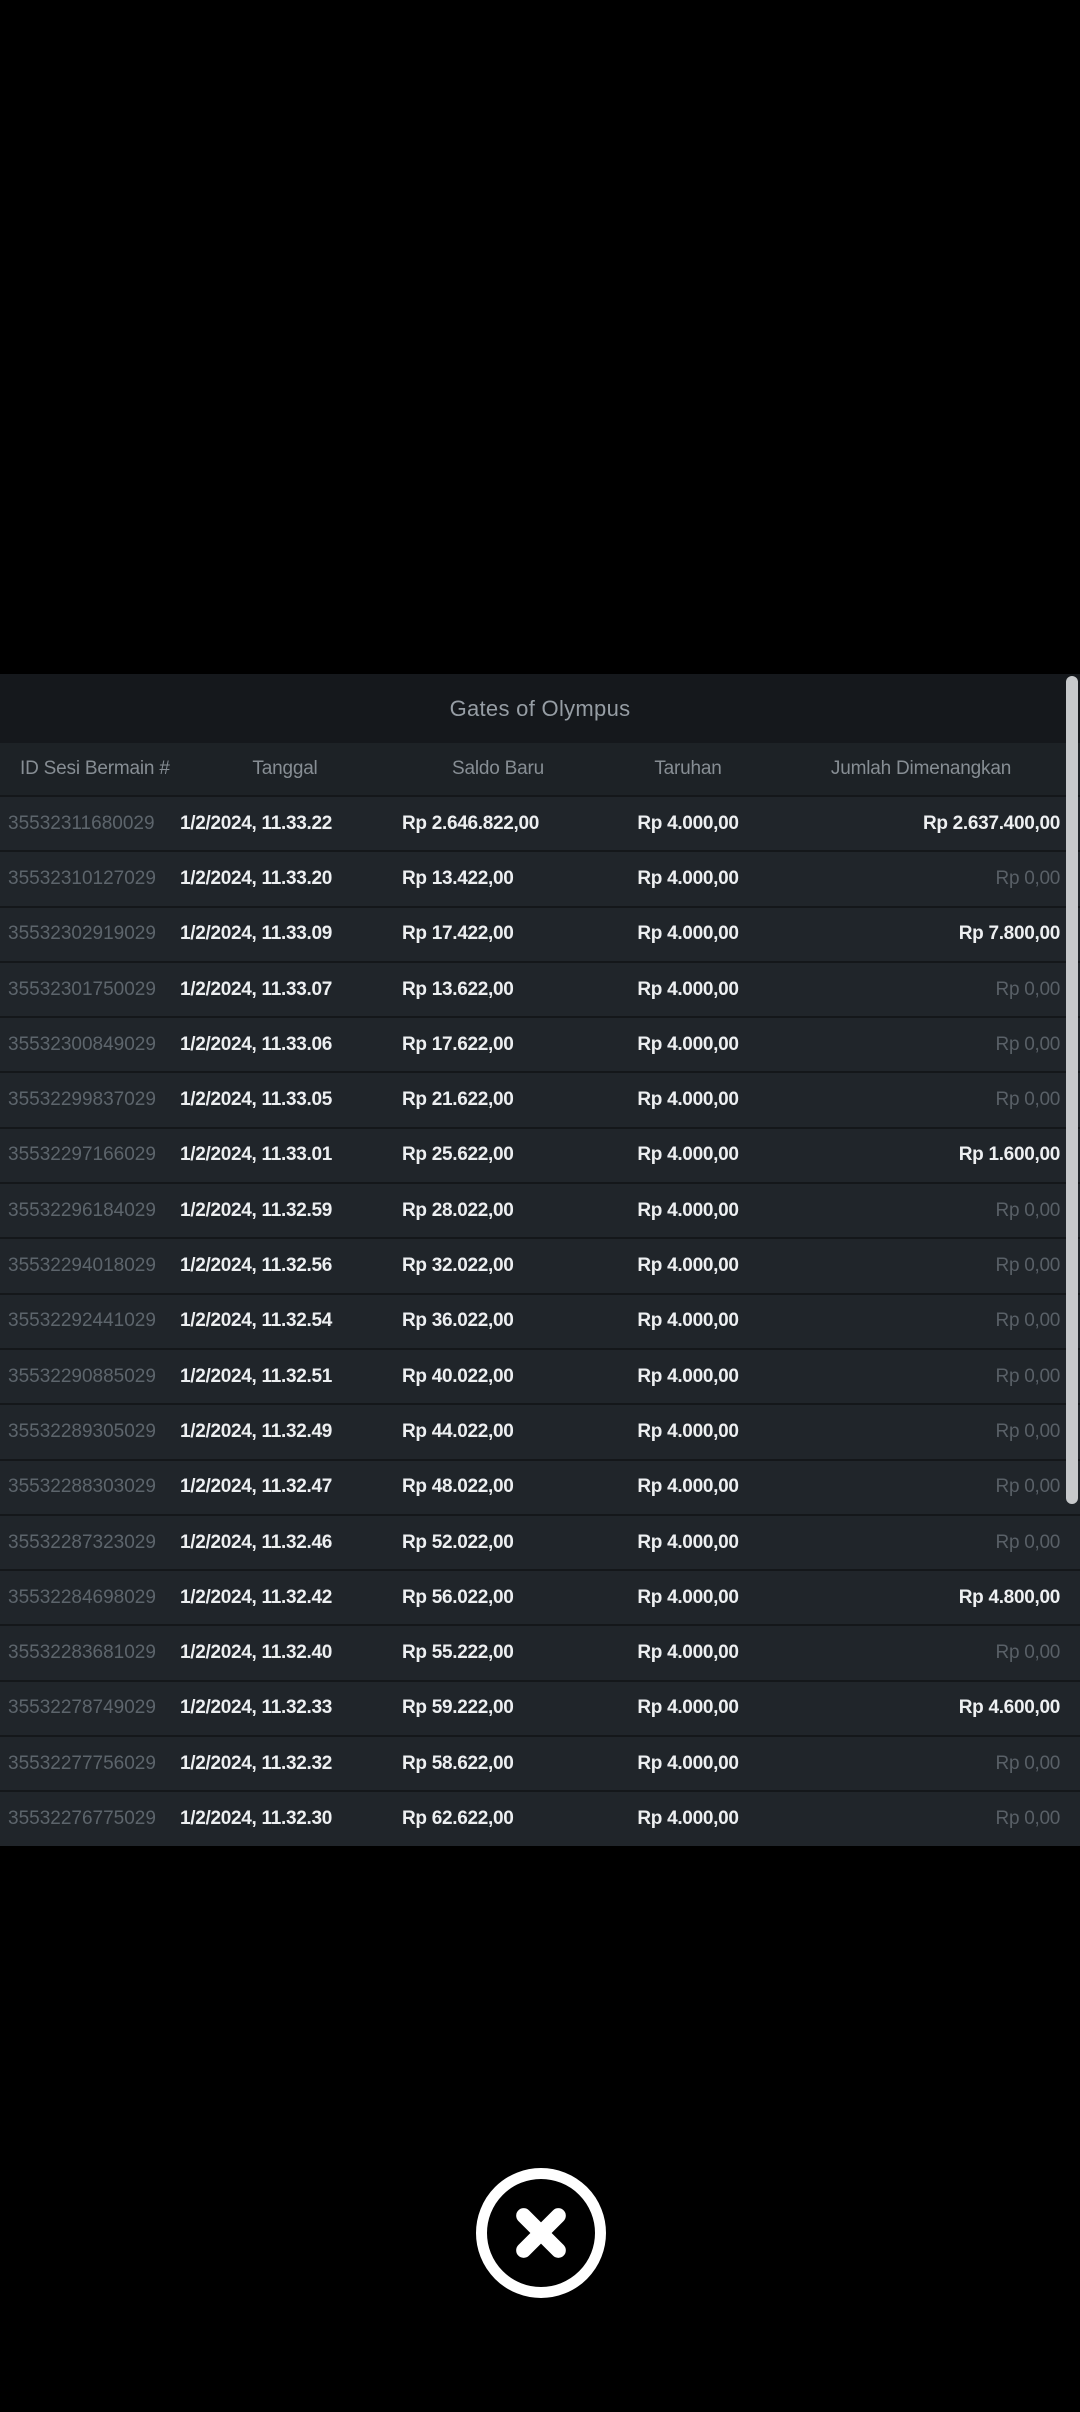 The width and height of the screenshot is (1080, 2412). Describe the element at coordinates (497, 768) in the screenshot. I see `column-header-new-balance: Saldo Baru` at that location.